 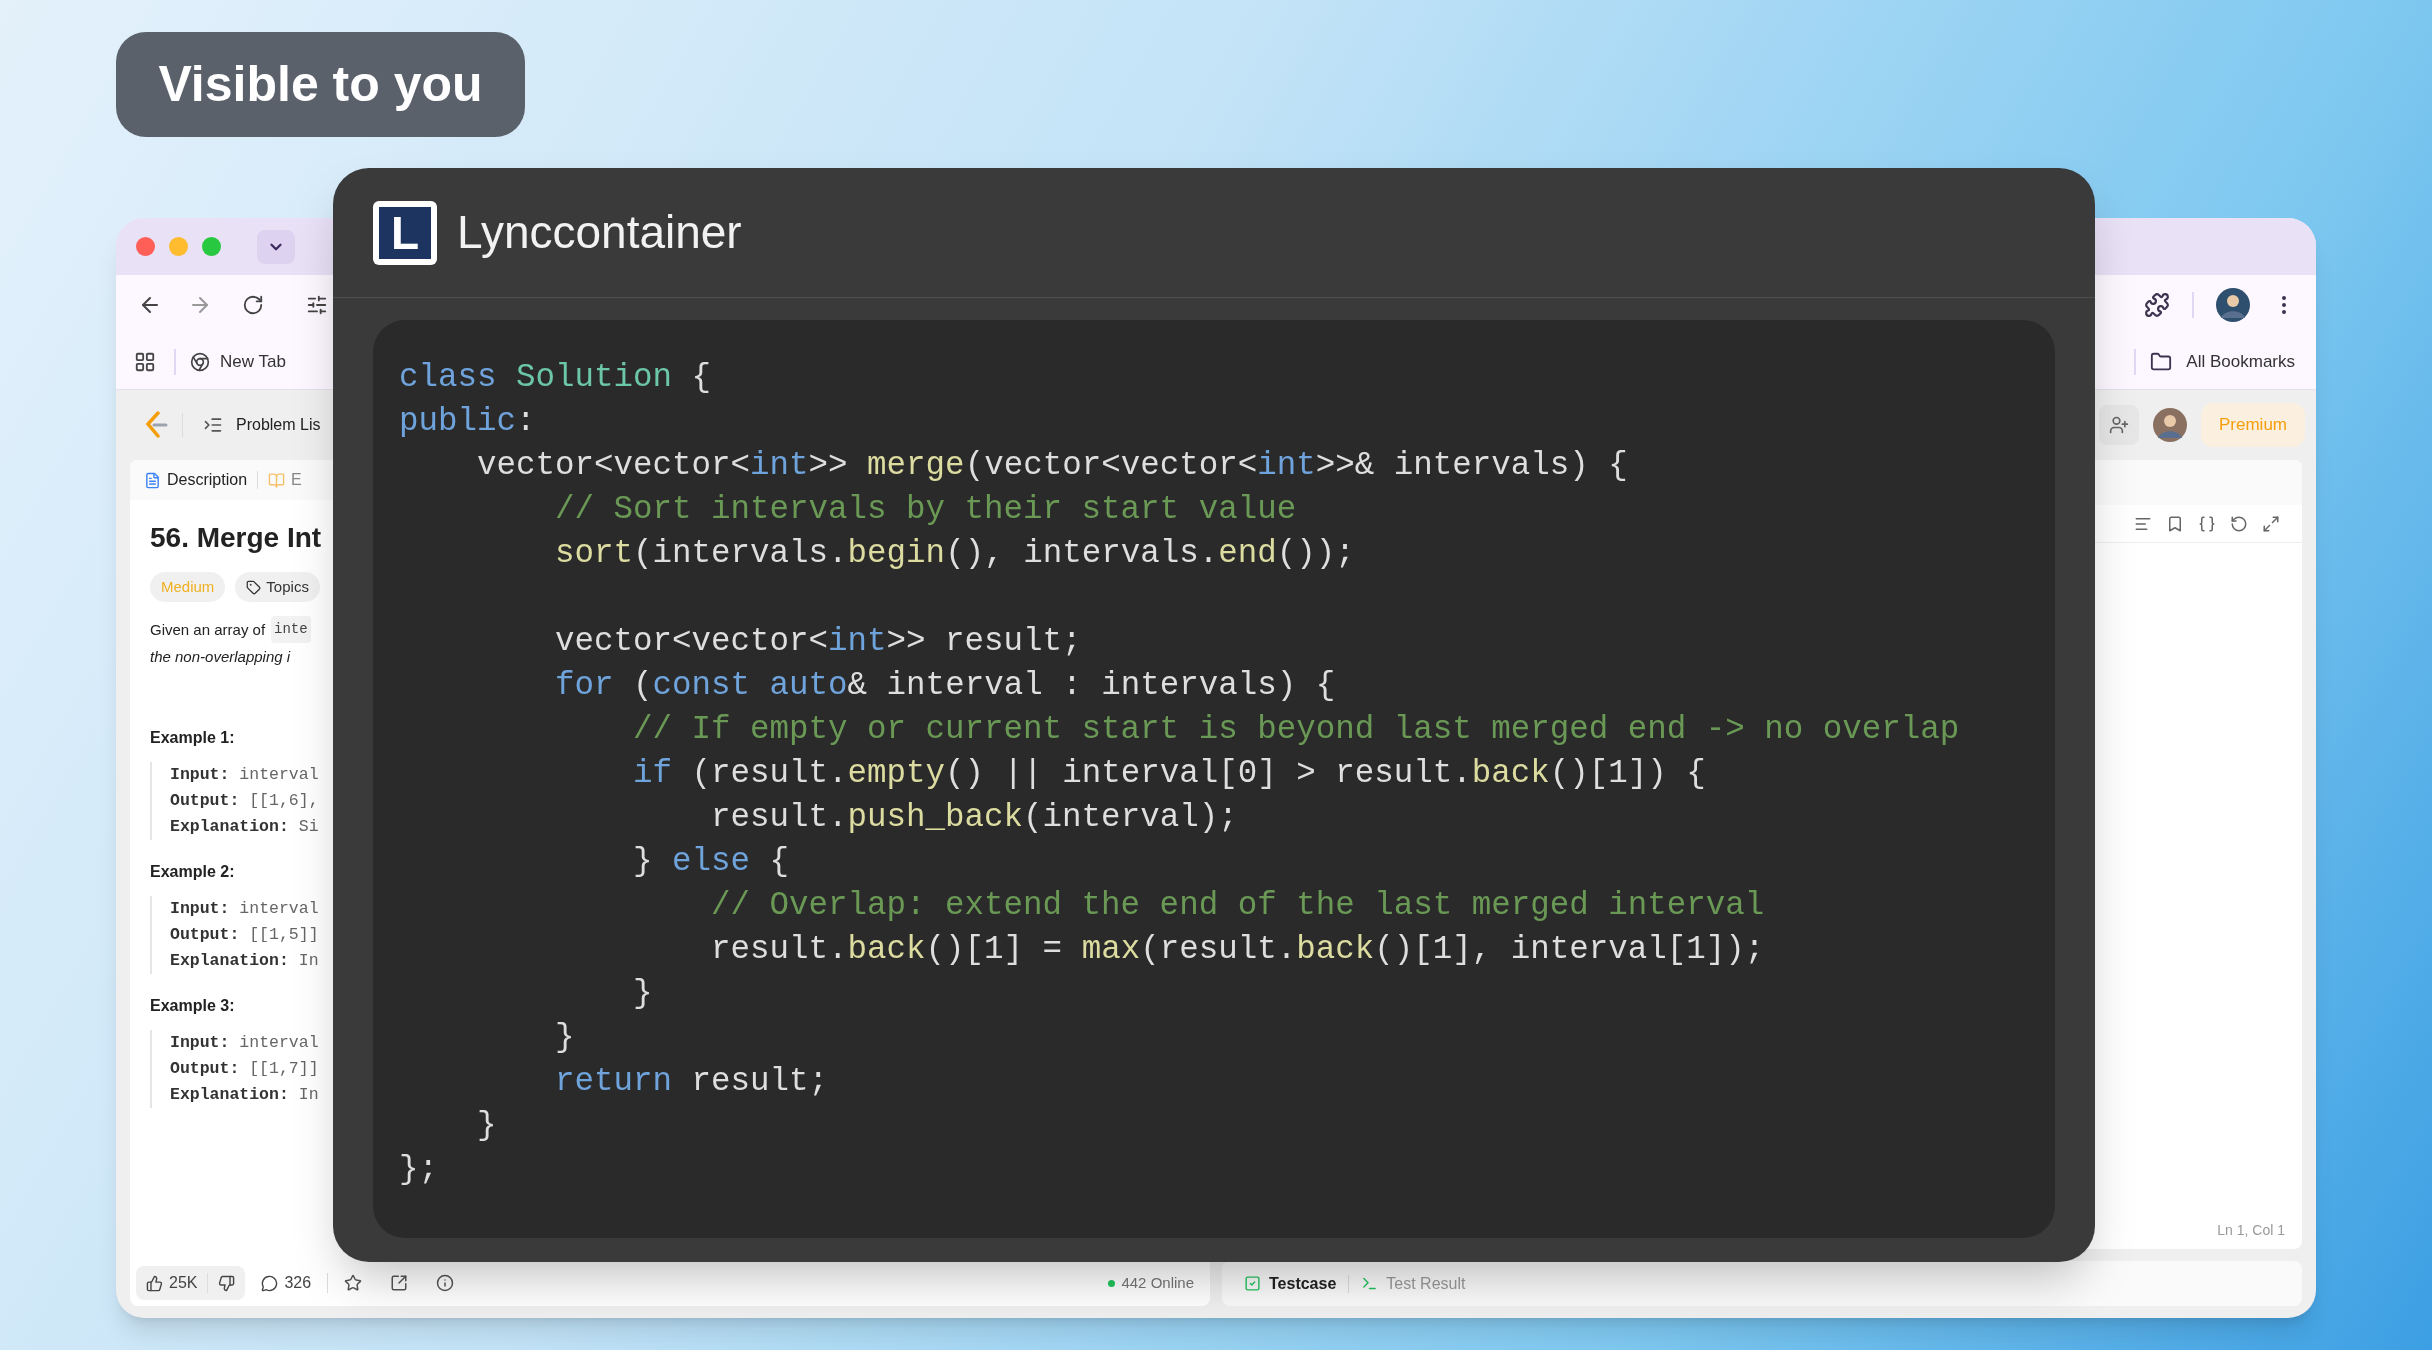 What do you see at coordinates (2157, 305) in the screenshot?
I see `extensions-icon` at bounding box center [2157, 305].